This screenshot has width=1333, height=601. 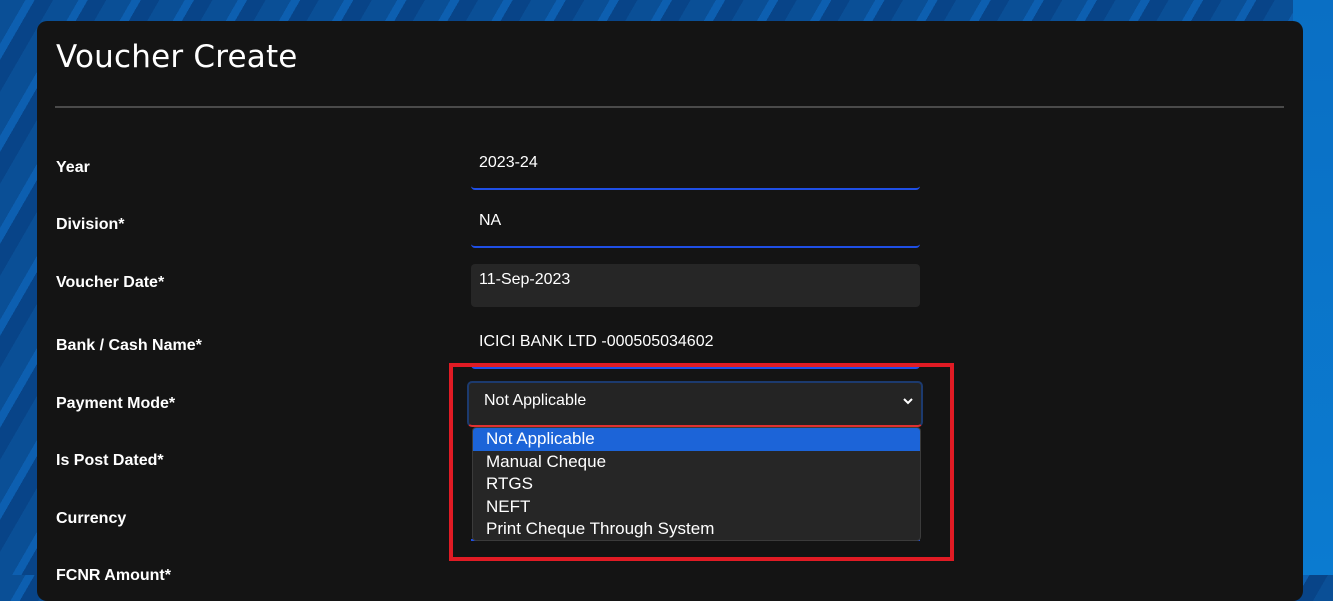 What do you see at coordinates (113, 575) in the screenshot?
I see `fcnr-amount-label: FCNR Amount*` at bounding box center [113, 575].